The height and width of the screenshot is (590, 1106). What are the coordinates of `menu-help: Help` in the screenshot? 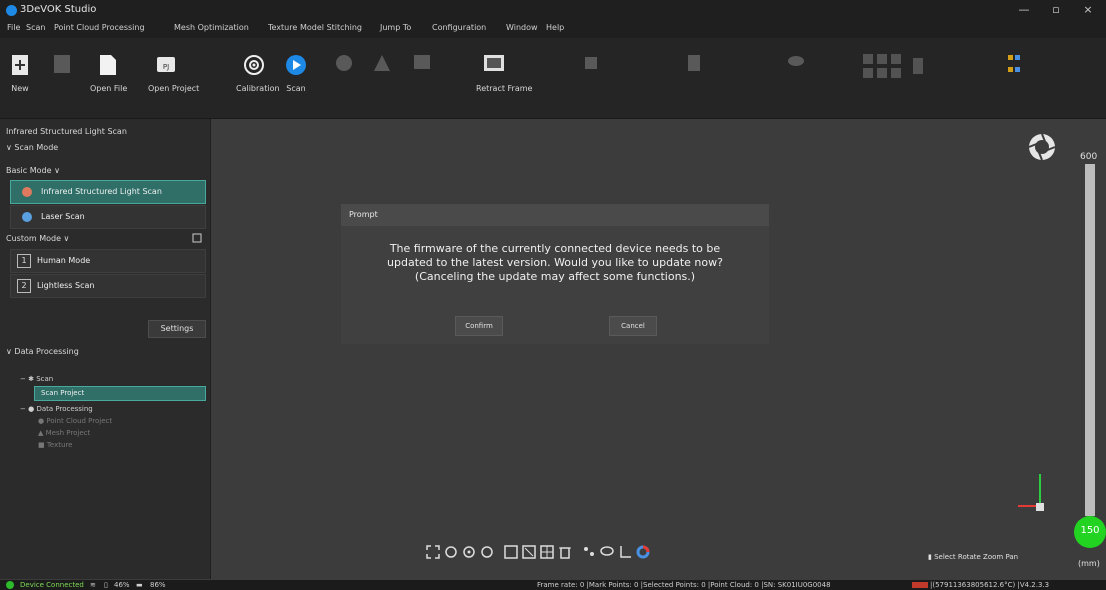 It's located at (555, 27).